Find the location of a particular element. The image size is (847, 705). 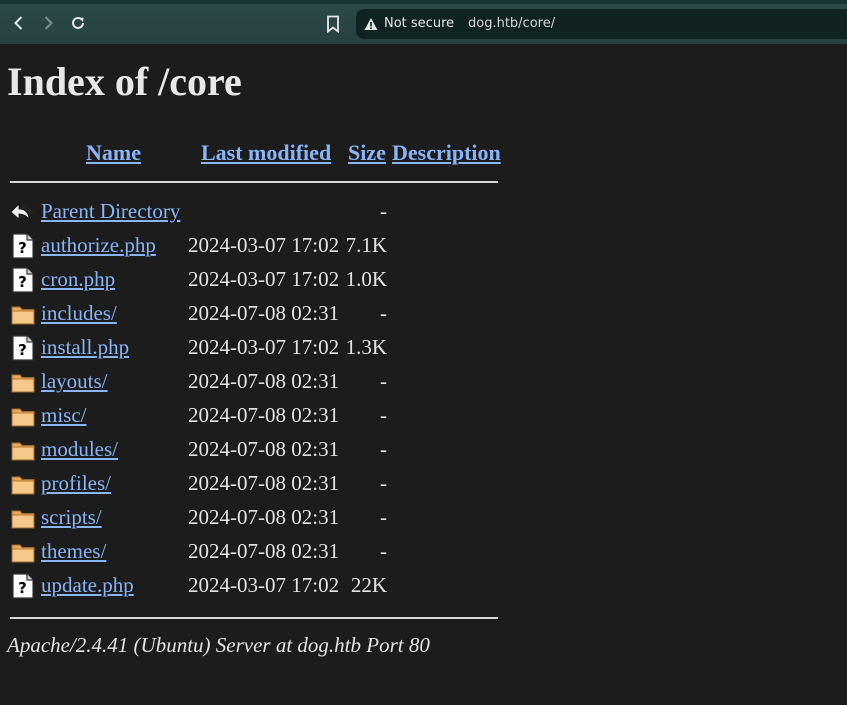

file-link: includes/ is located at coordinates (79, 313).